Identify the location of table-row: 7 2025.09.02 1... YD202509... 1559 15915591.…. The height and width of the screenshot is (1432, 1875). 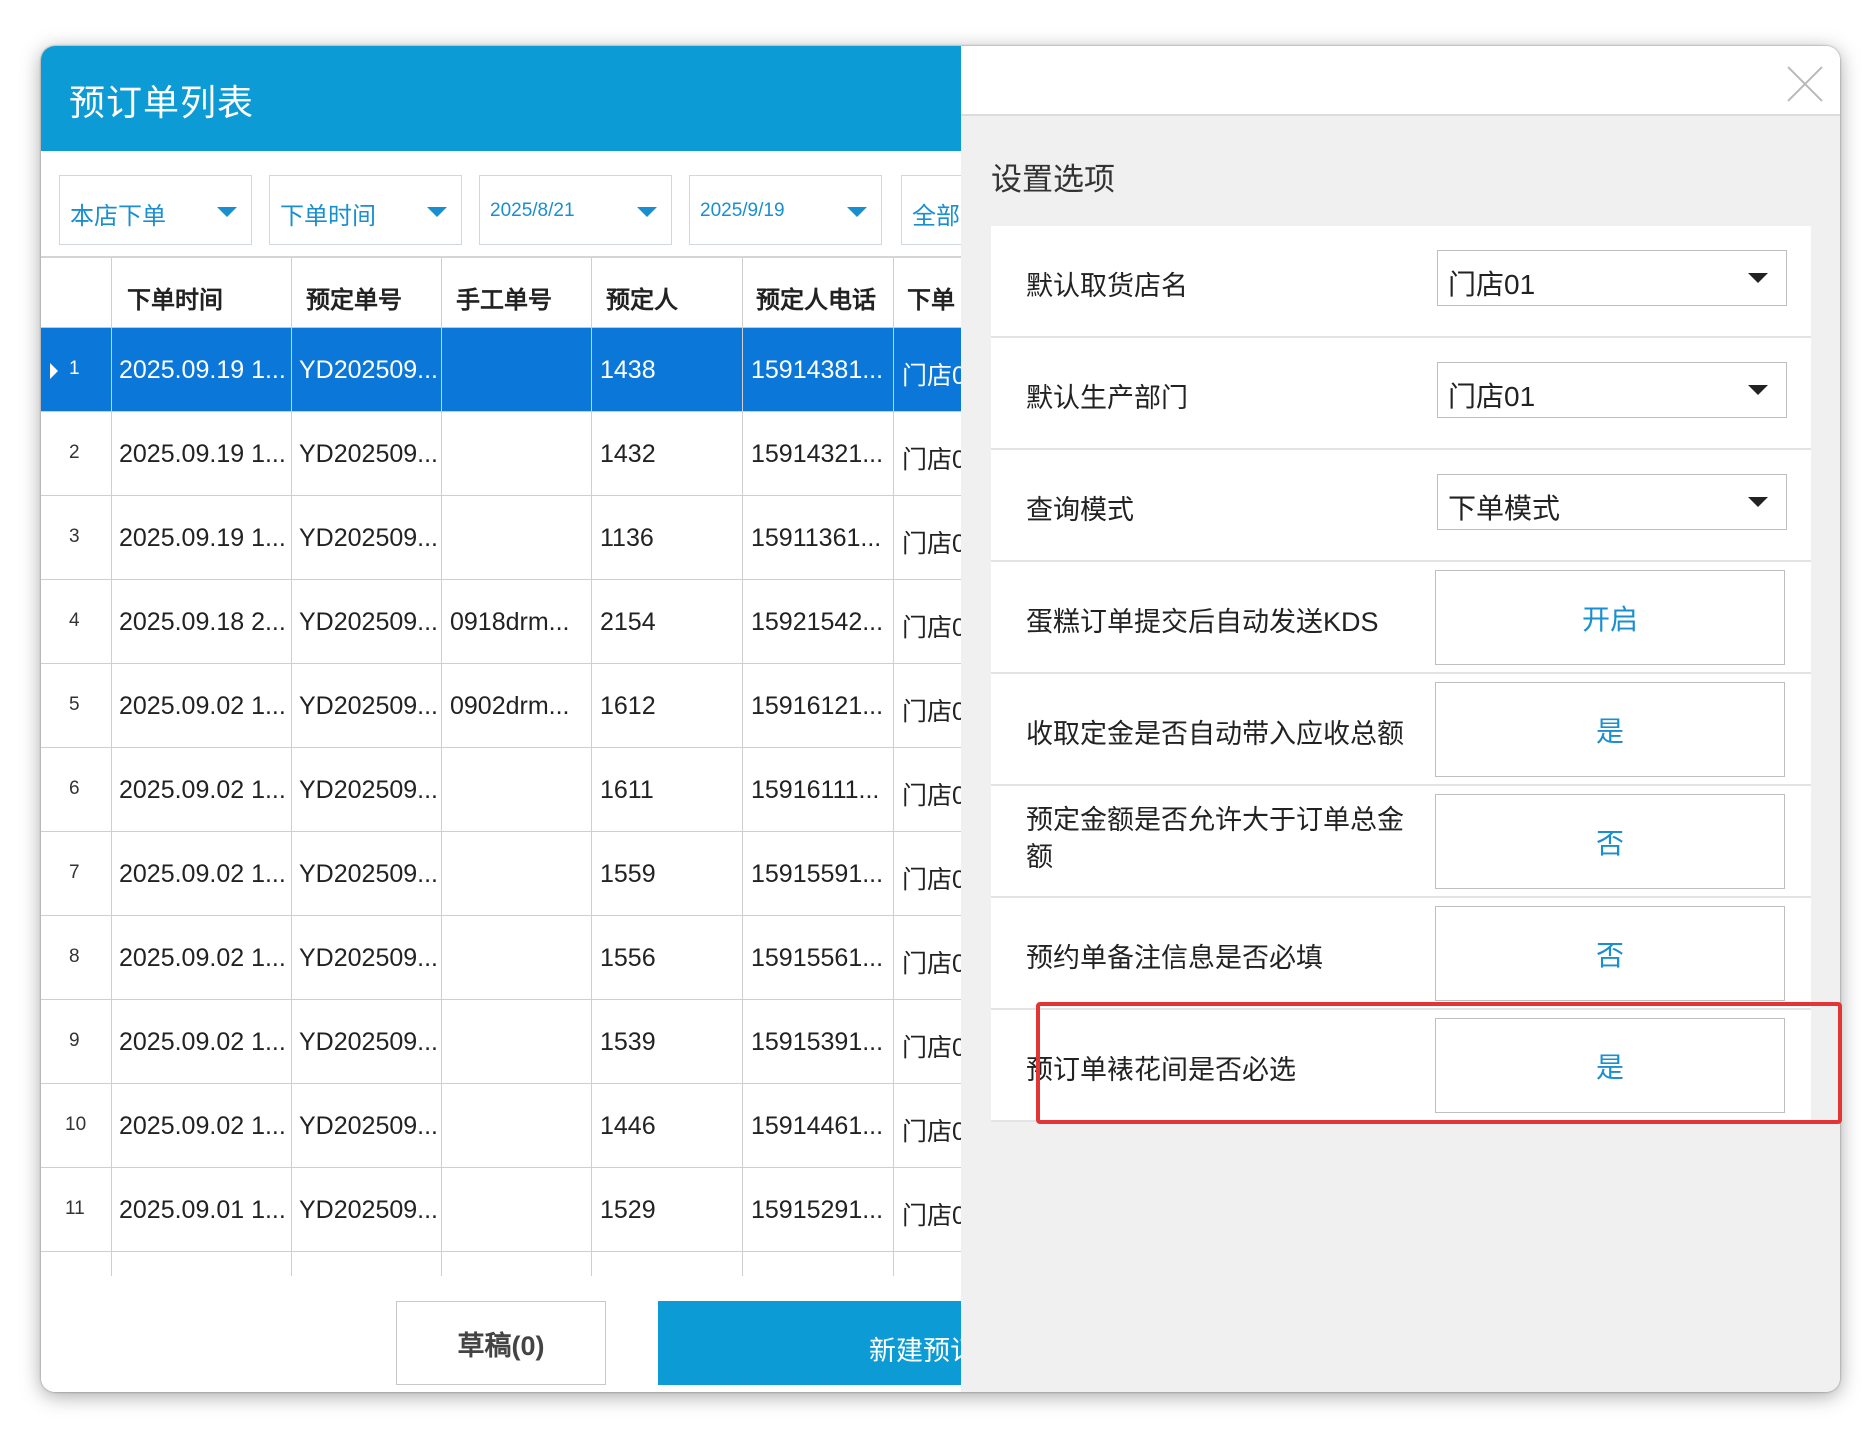
(501, 874).